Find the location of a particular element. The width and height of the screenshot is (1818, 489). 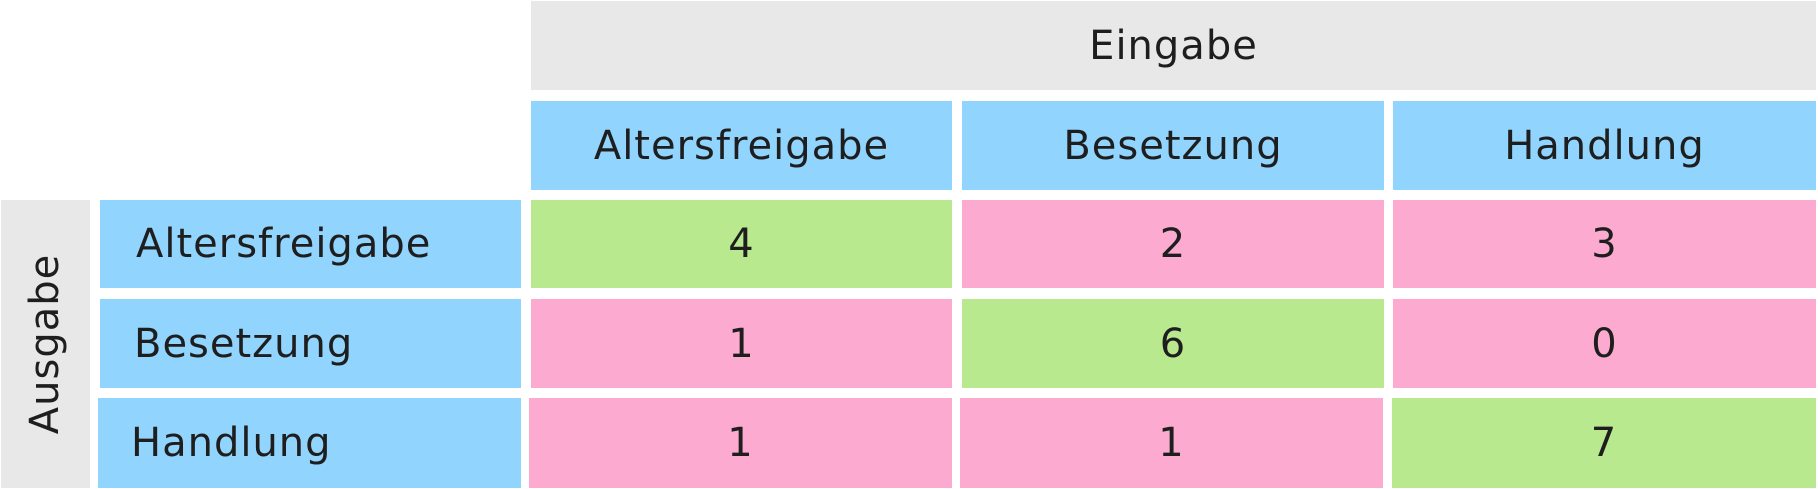

row-header-besetzung: Besetzung is located at coordinates (310, 343).